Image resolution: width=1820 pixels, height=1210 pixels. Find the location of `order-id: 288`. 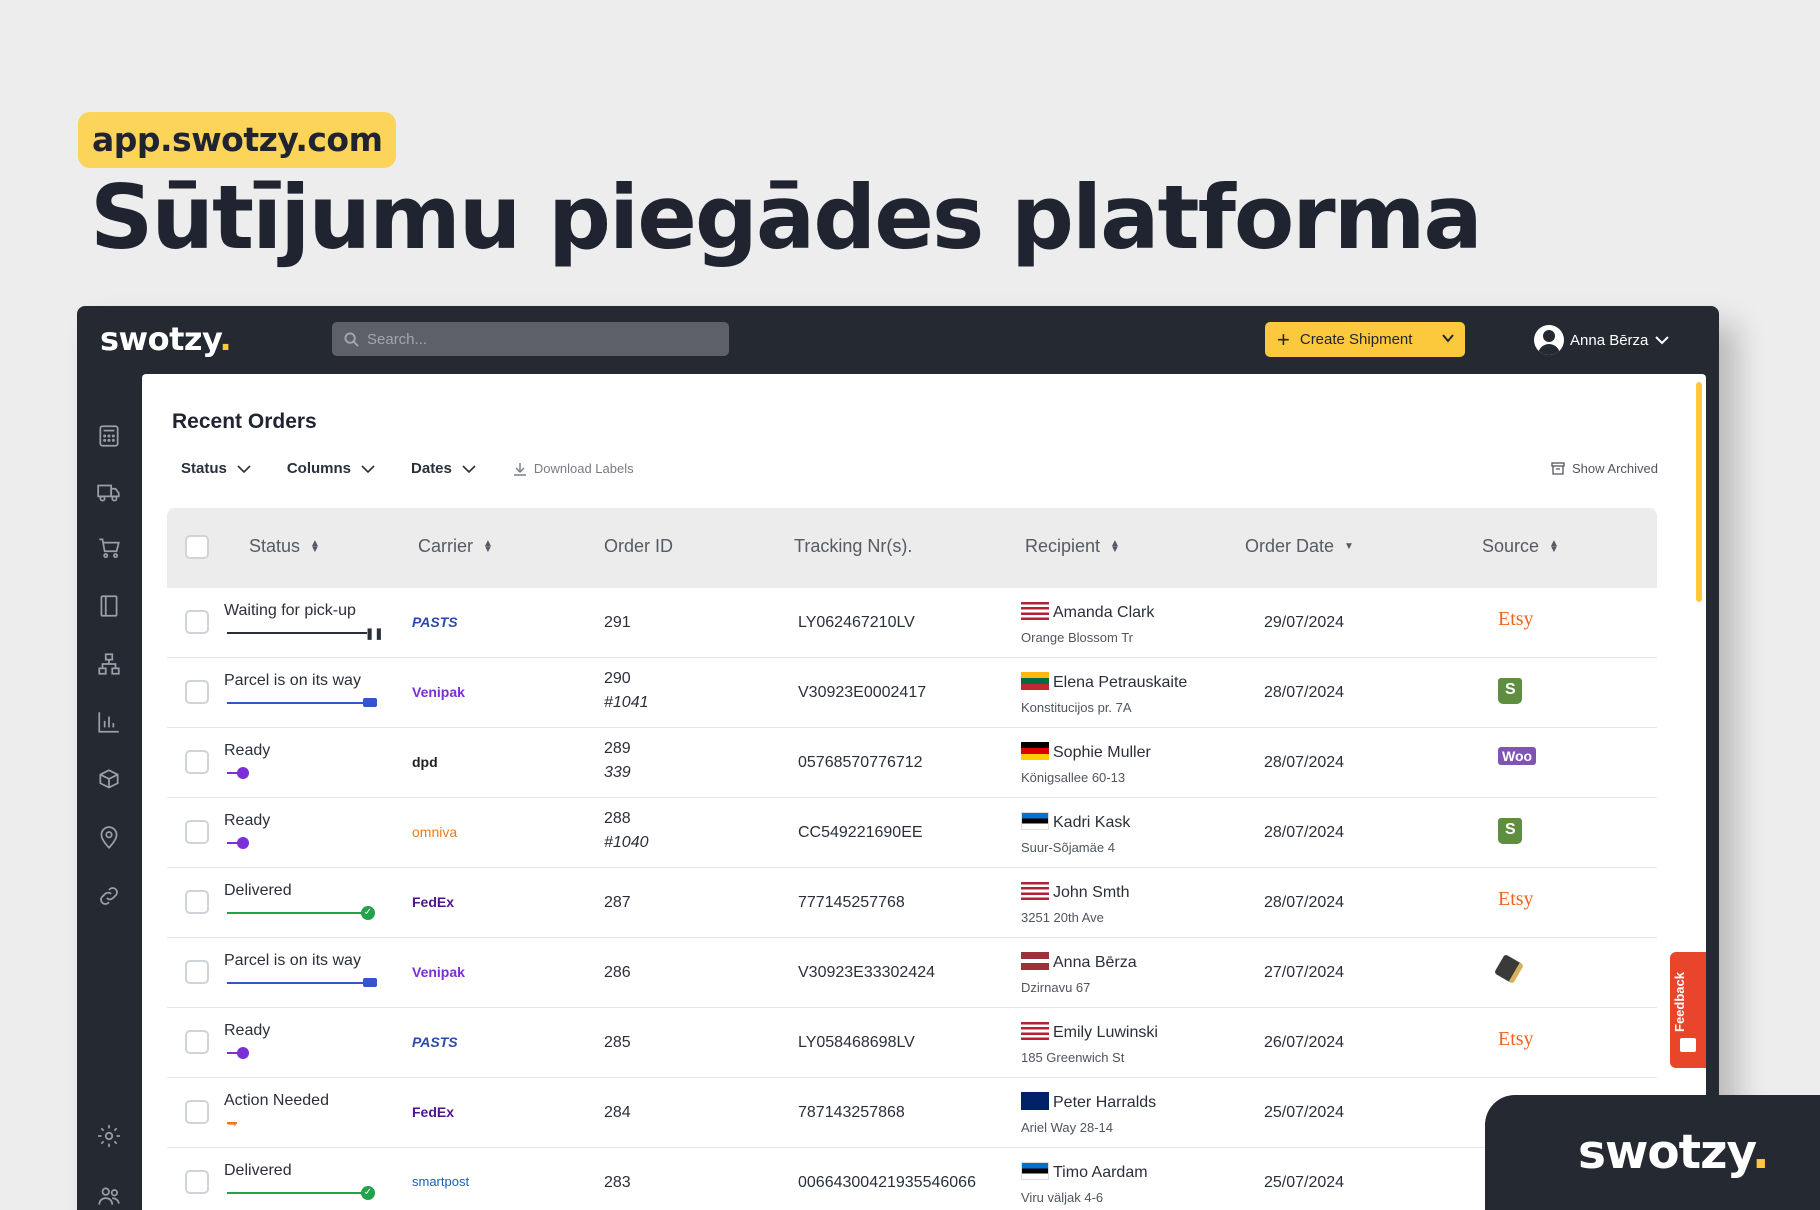

order-id: 288 is located at coordinates (617, 819).